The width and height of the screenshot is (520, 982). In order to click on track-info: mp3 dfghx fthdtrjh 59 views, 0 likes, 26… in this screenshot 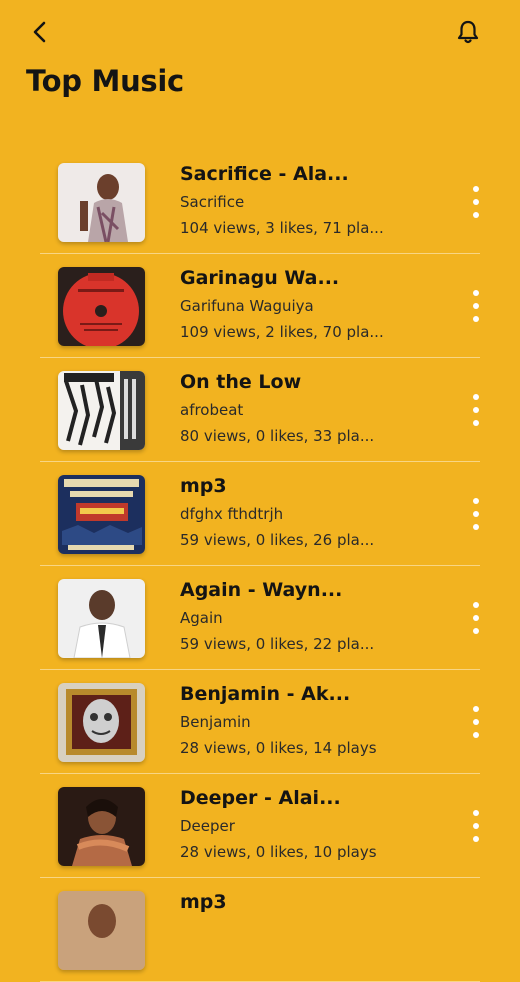, I will do `click(295, 512)`.